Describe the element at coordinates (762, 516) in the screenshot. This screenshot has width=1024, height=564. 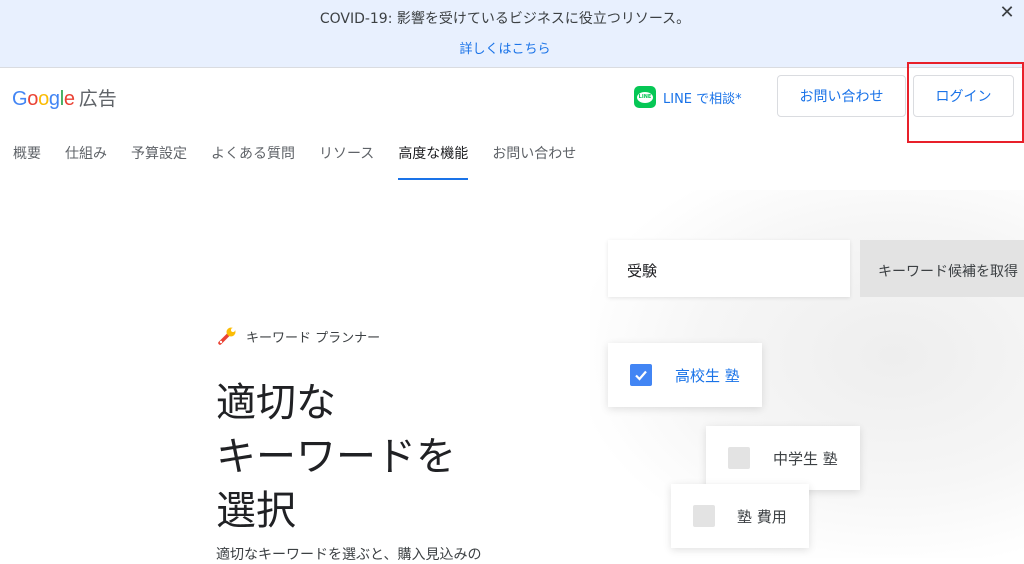
I see `keyword-text: 塾 費用` at that location.